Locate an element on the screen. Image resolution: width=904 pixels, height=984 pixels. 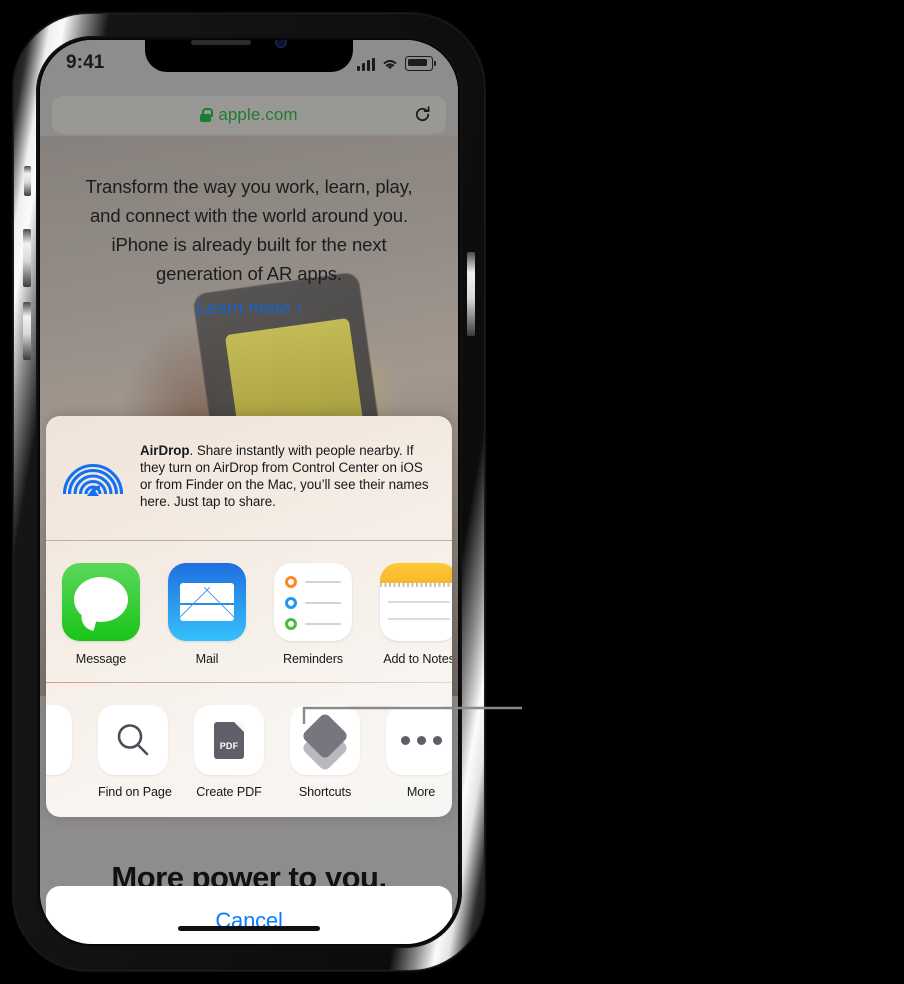
volume-down-button is located at coordinates (27, 331).